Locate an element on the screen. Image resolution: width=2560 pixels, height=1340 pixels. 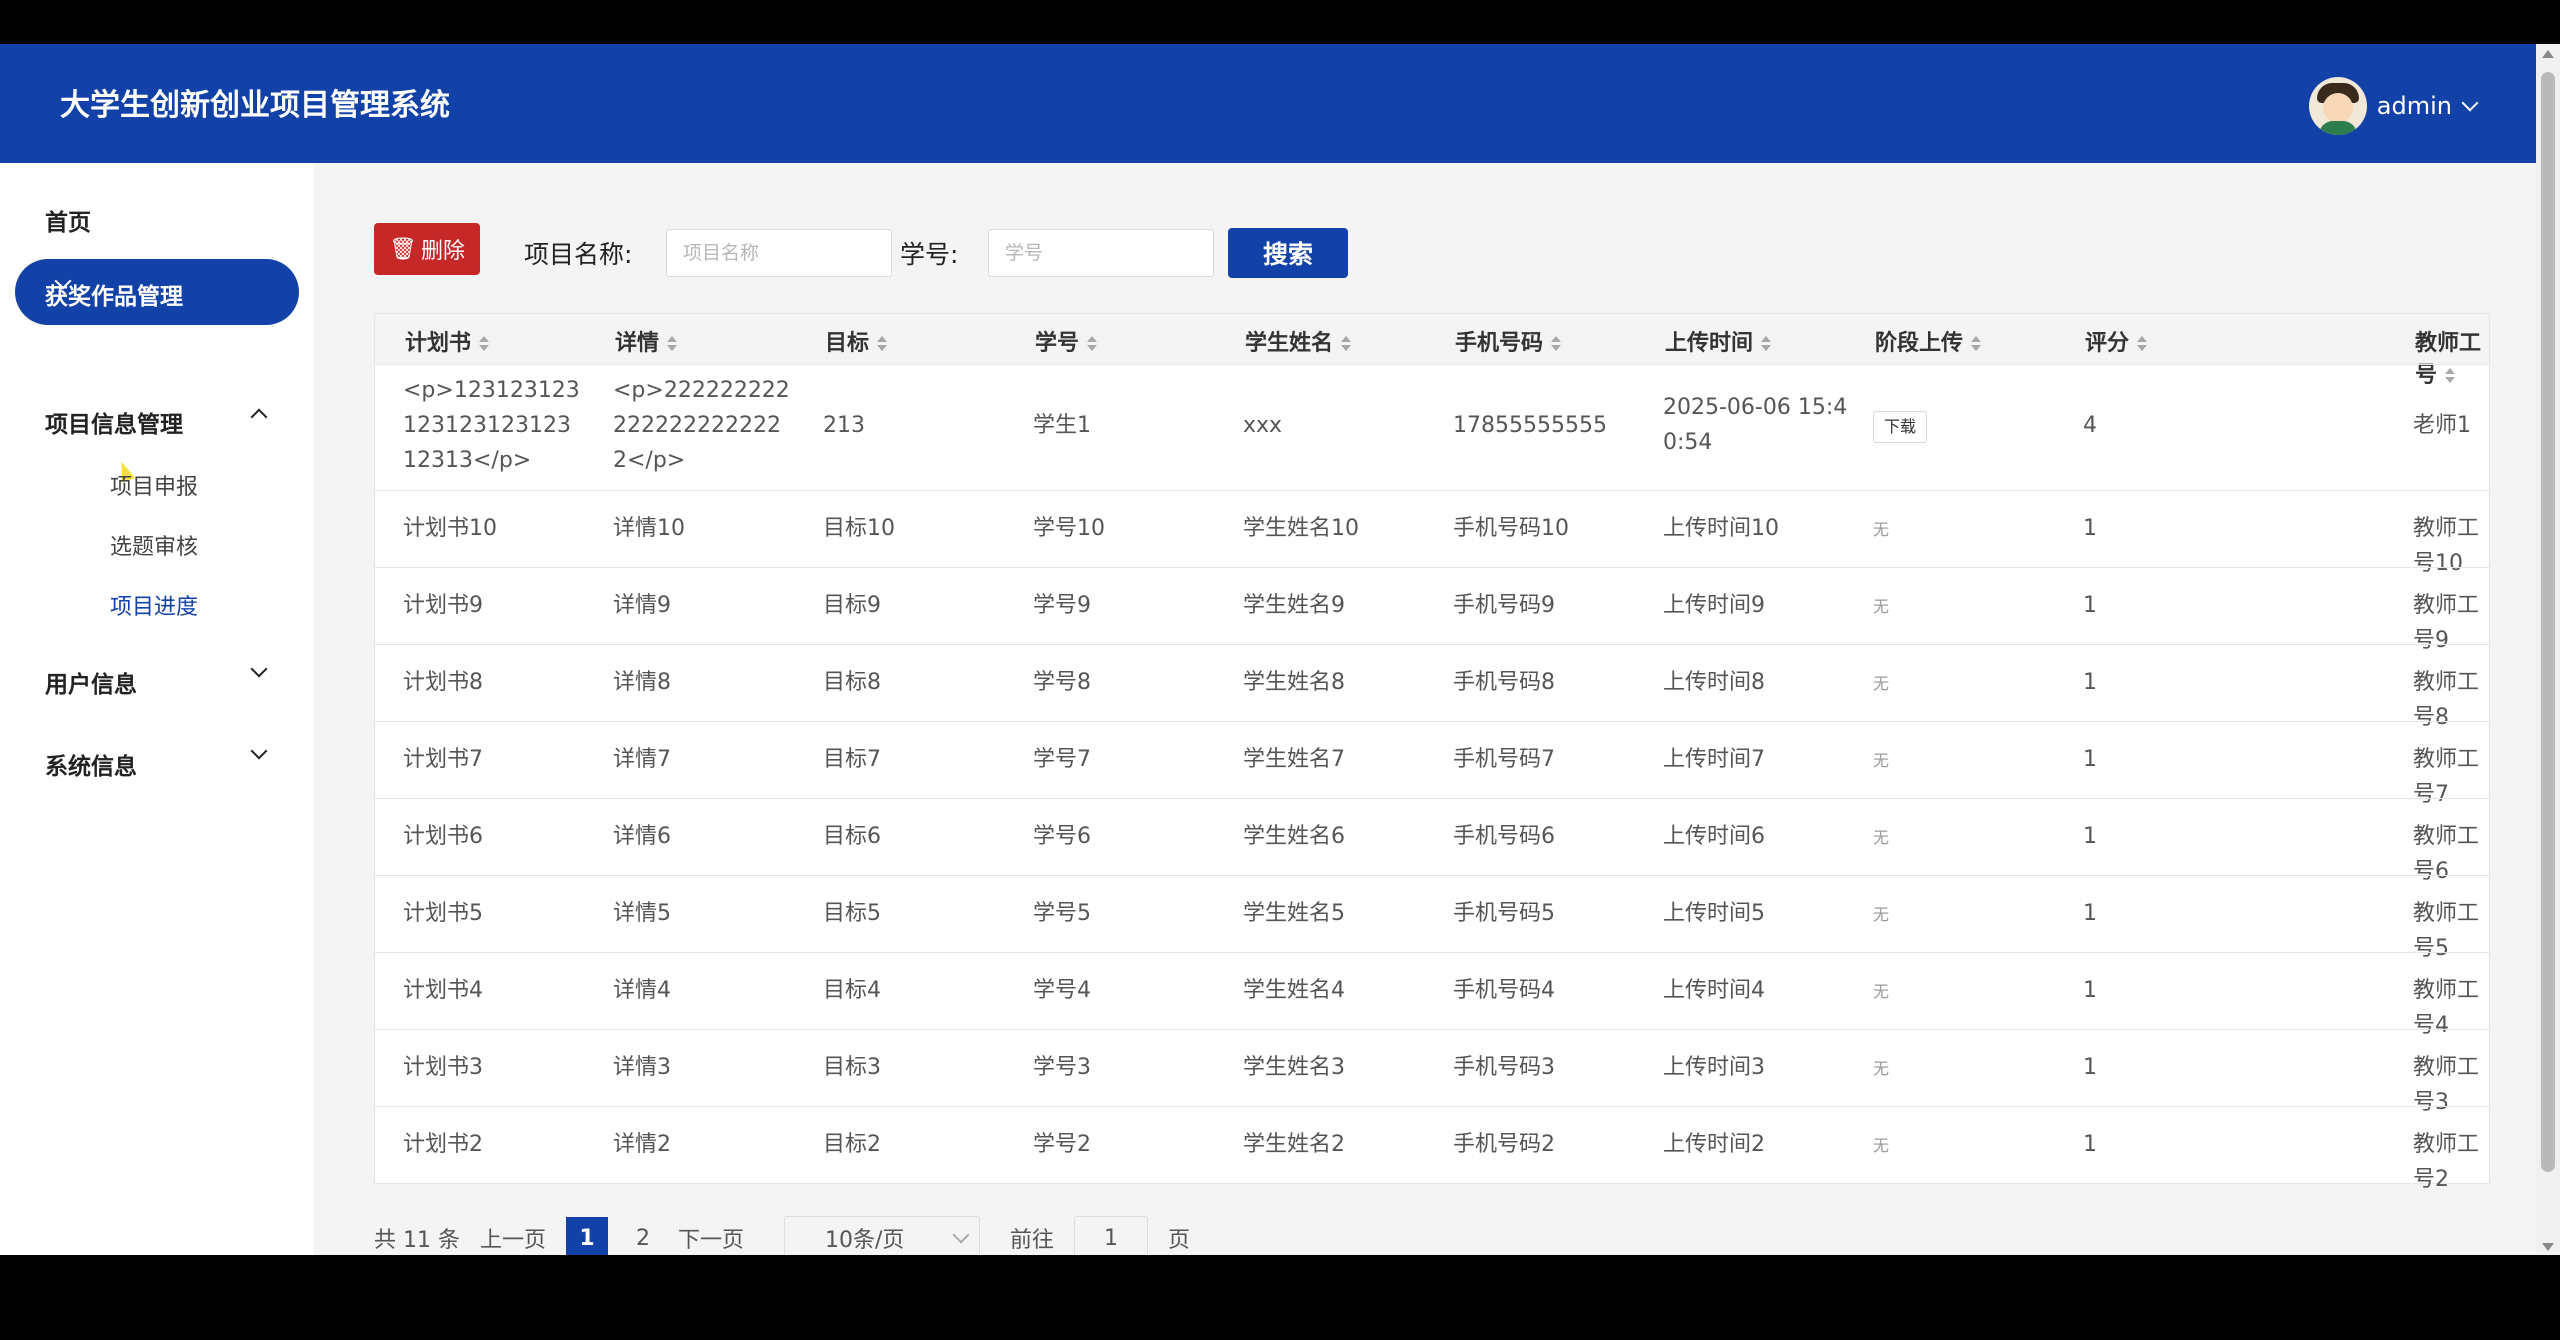
table-cell-plan: 计划书9 is located at coordinates (443, 605).